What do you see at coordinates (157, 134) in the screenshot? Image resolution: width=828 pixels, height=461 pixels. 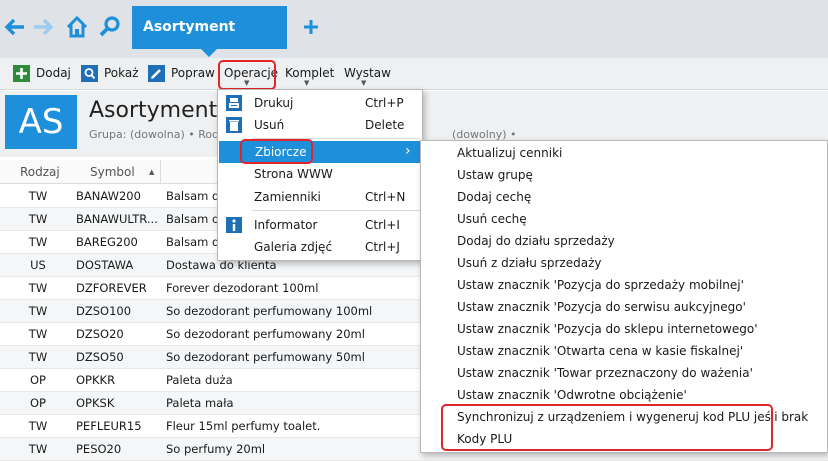 I see `filter-summary: Grupa: (dowolna) • Rodz` at bounding box center [157, 134].